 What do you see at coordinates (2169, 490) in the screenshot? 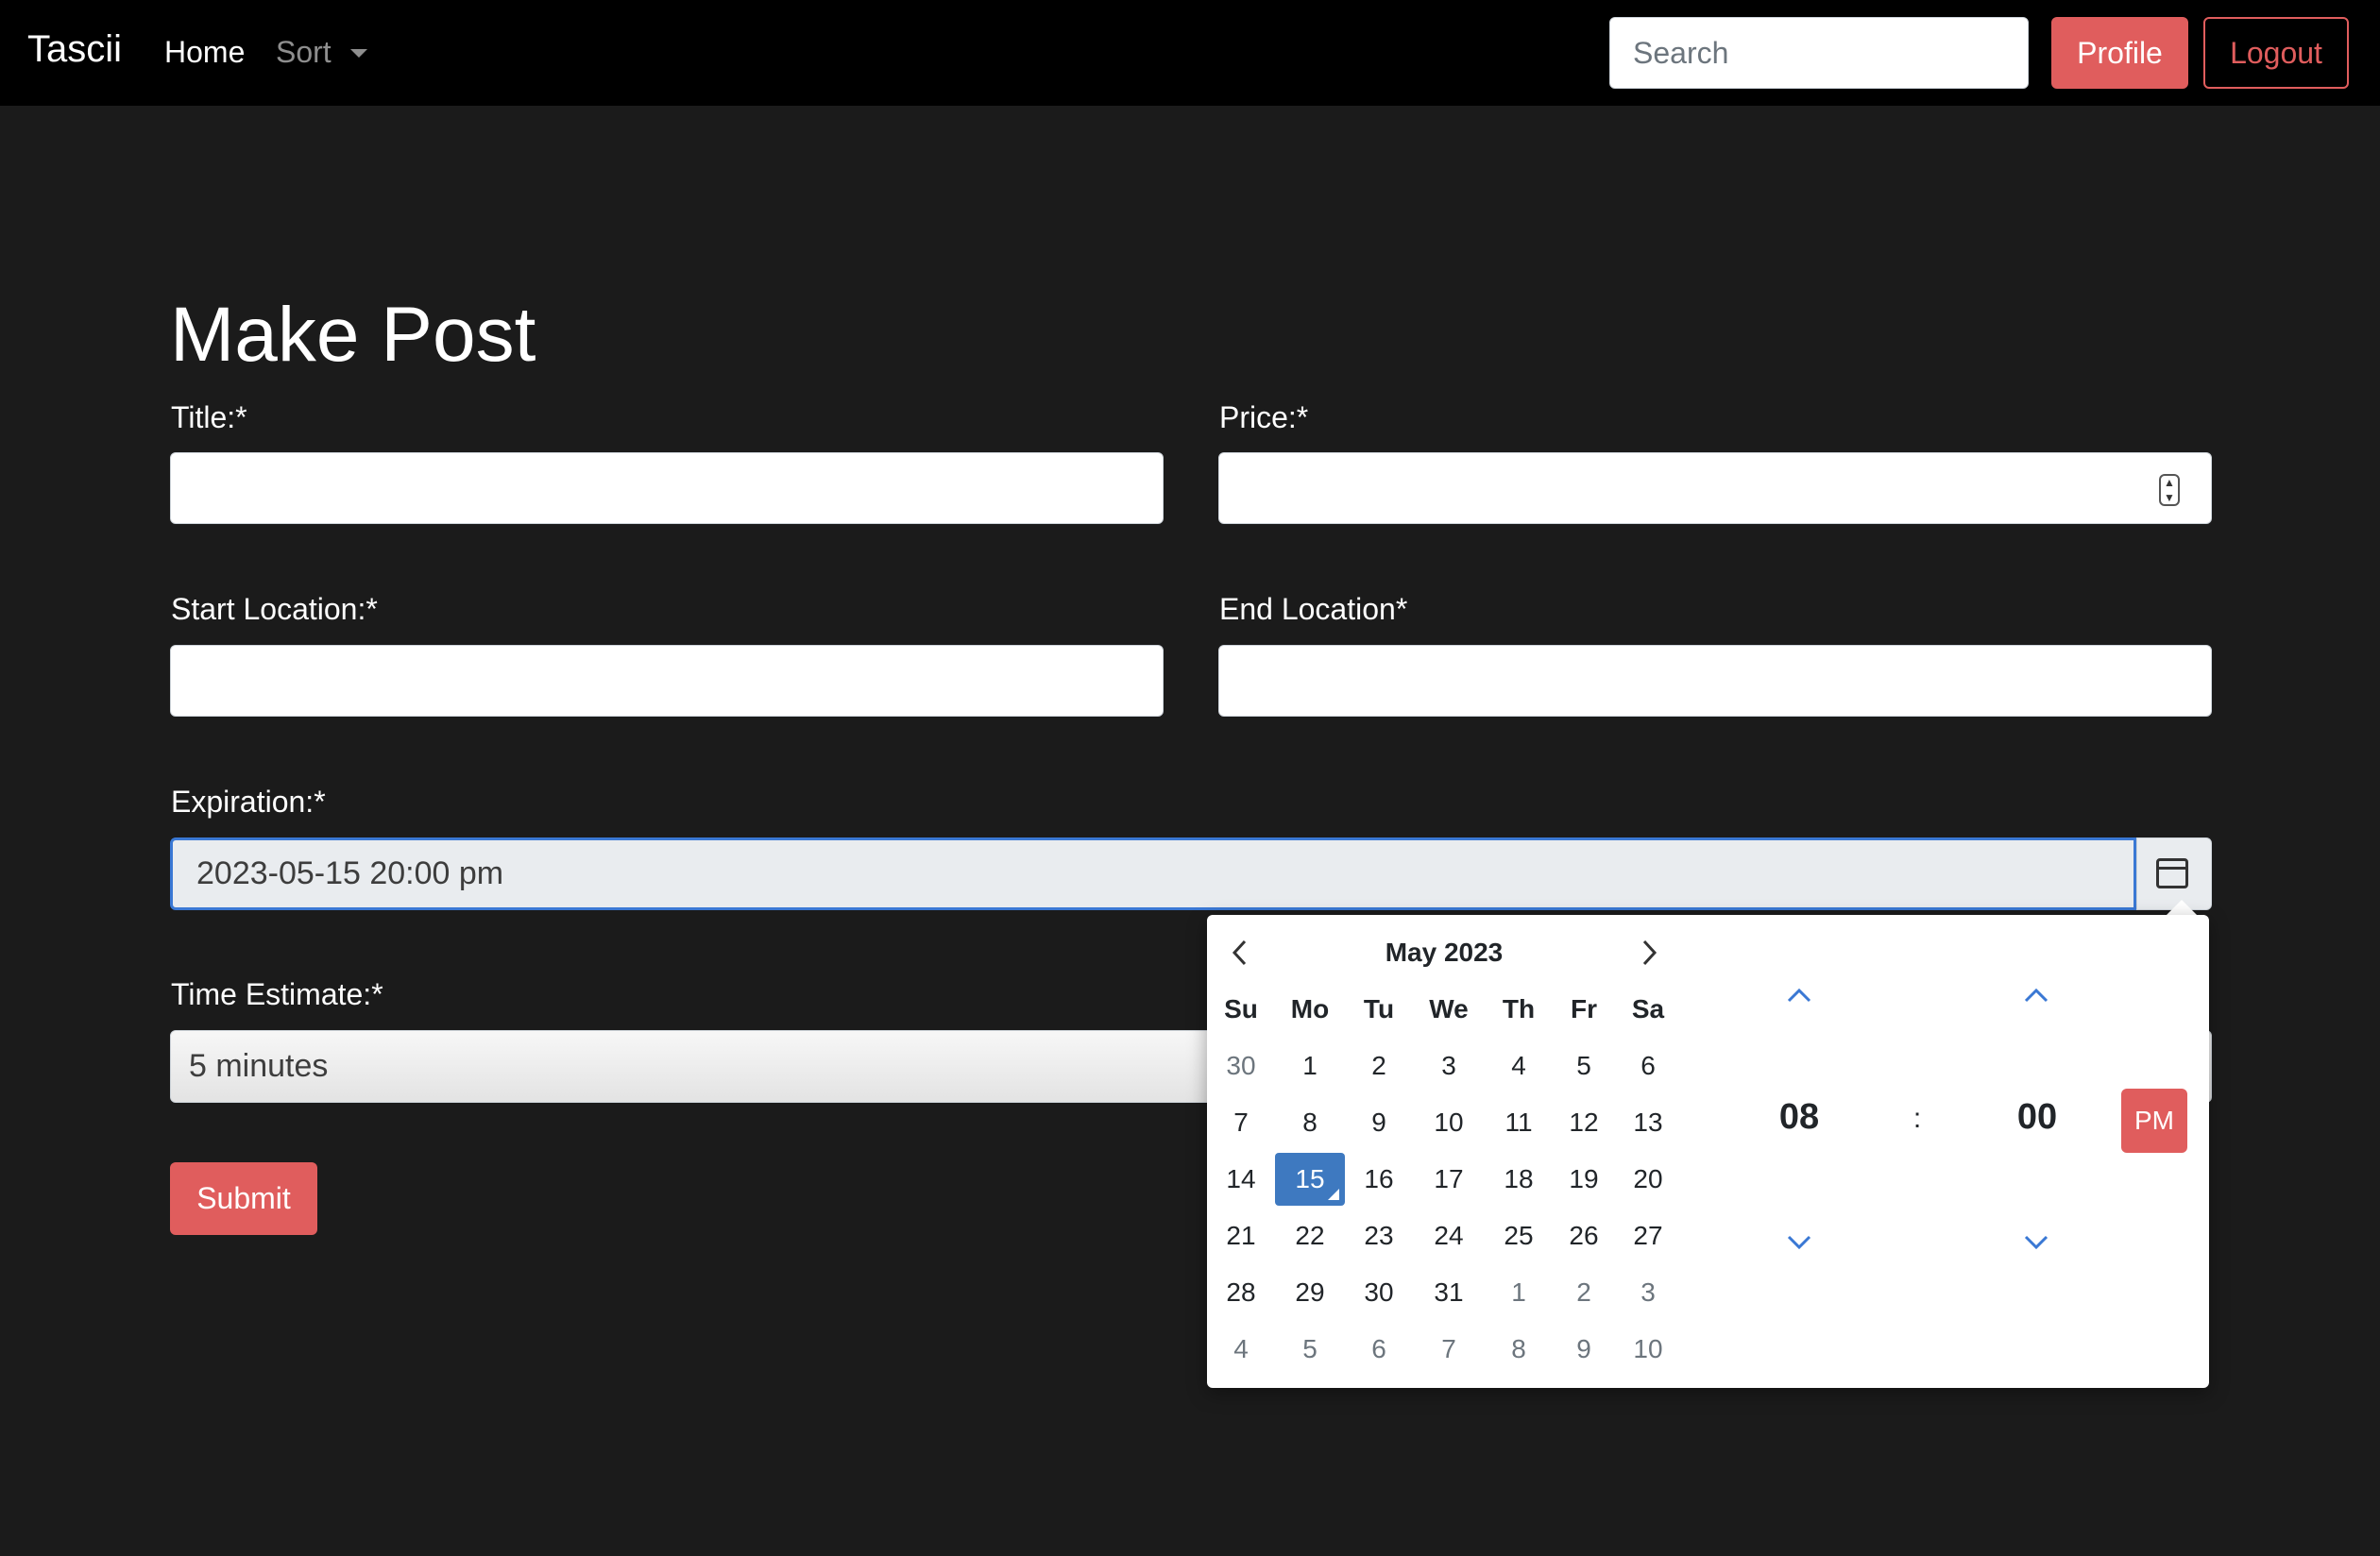
I see `price-stepper: ▲ ▼` at bounding box center [2169, 490].